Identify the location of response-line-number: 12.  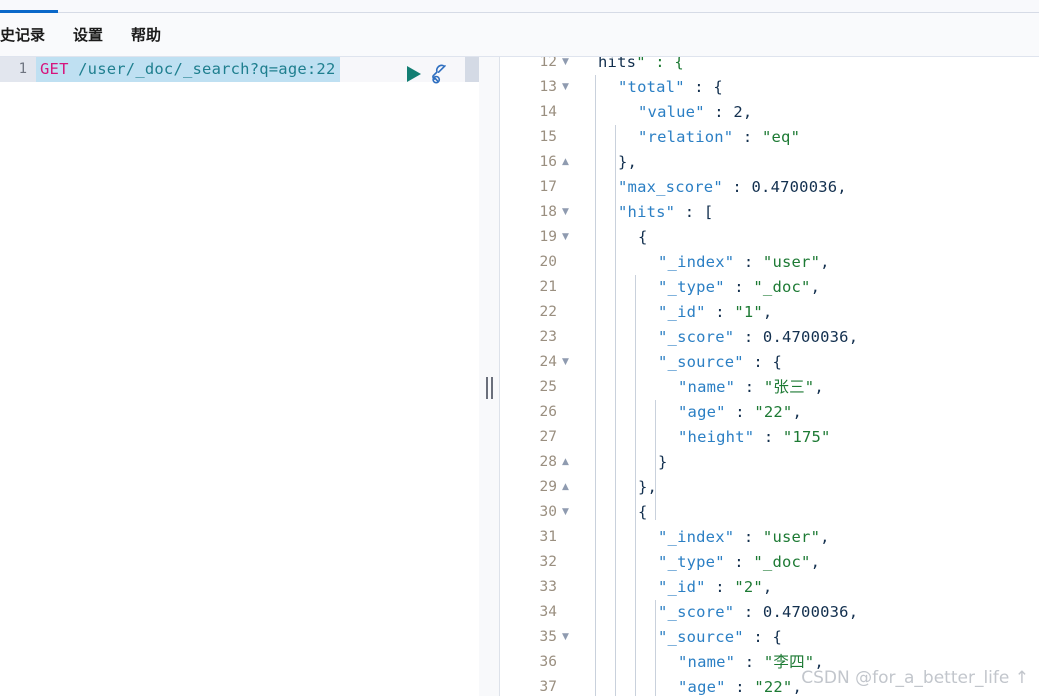
(548, 63).